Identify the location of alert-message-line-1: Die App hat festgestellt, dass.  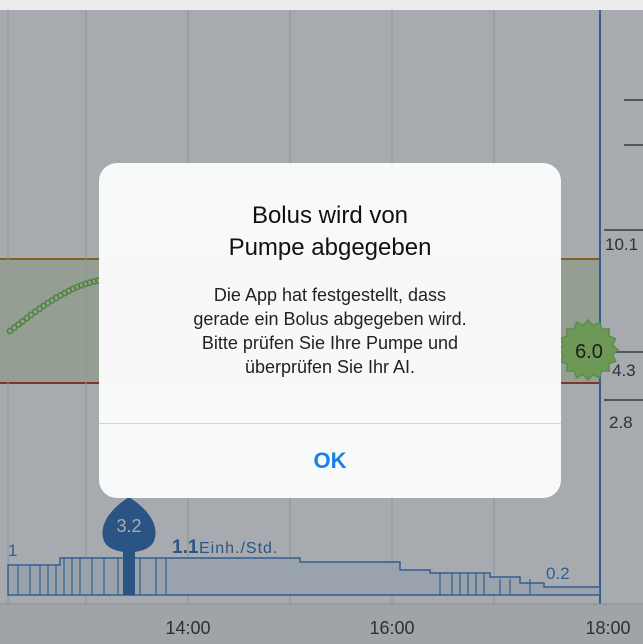
(330, 295).